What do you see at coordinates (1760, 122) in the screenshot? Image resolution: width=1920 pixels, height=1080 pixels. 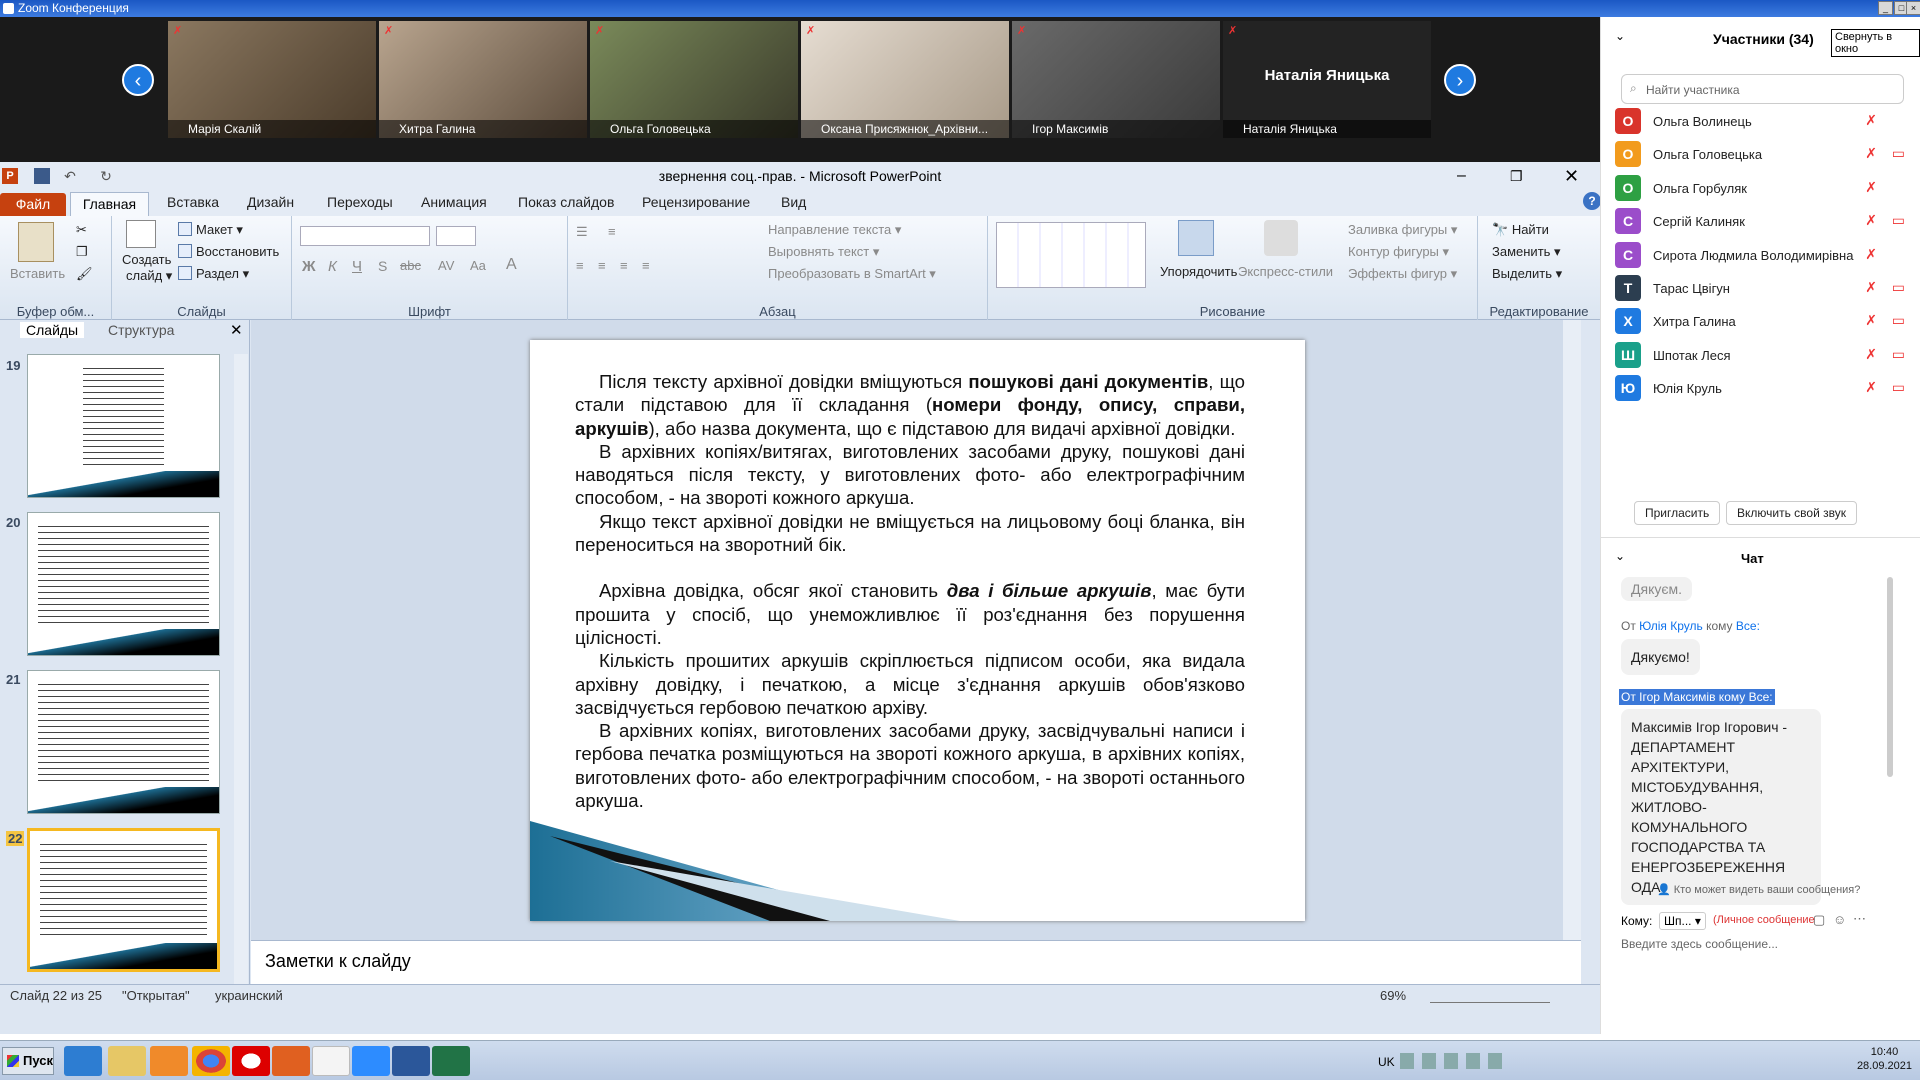 I see `participant-row: О Ольга Волинець ✗` at bounding box center [1760, 122].